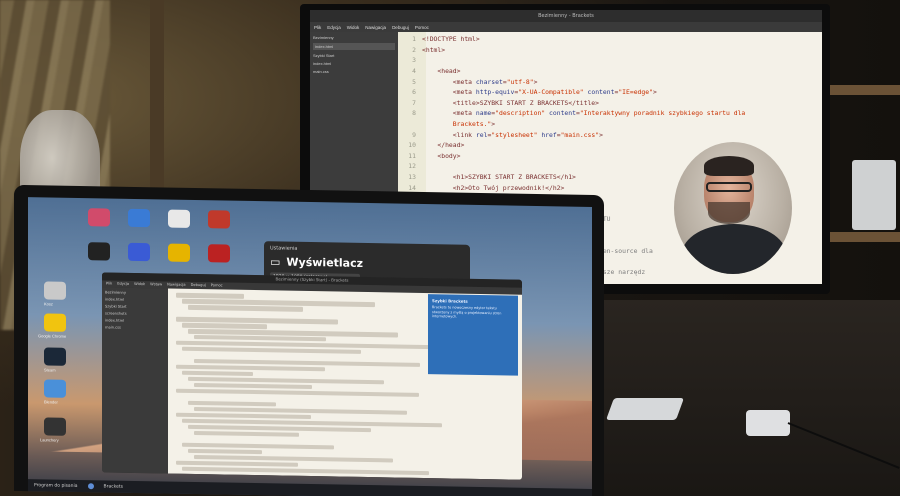 This screenshot has height=496, width=900. I want to click on shelf-right, so click(865, 90).